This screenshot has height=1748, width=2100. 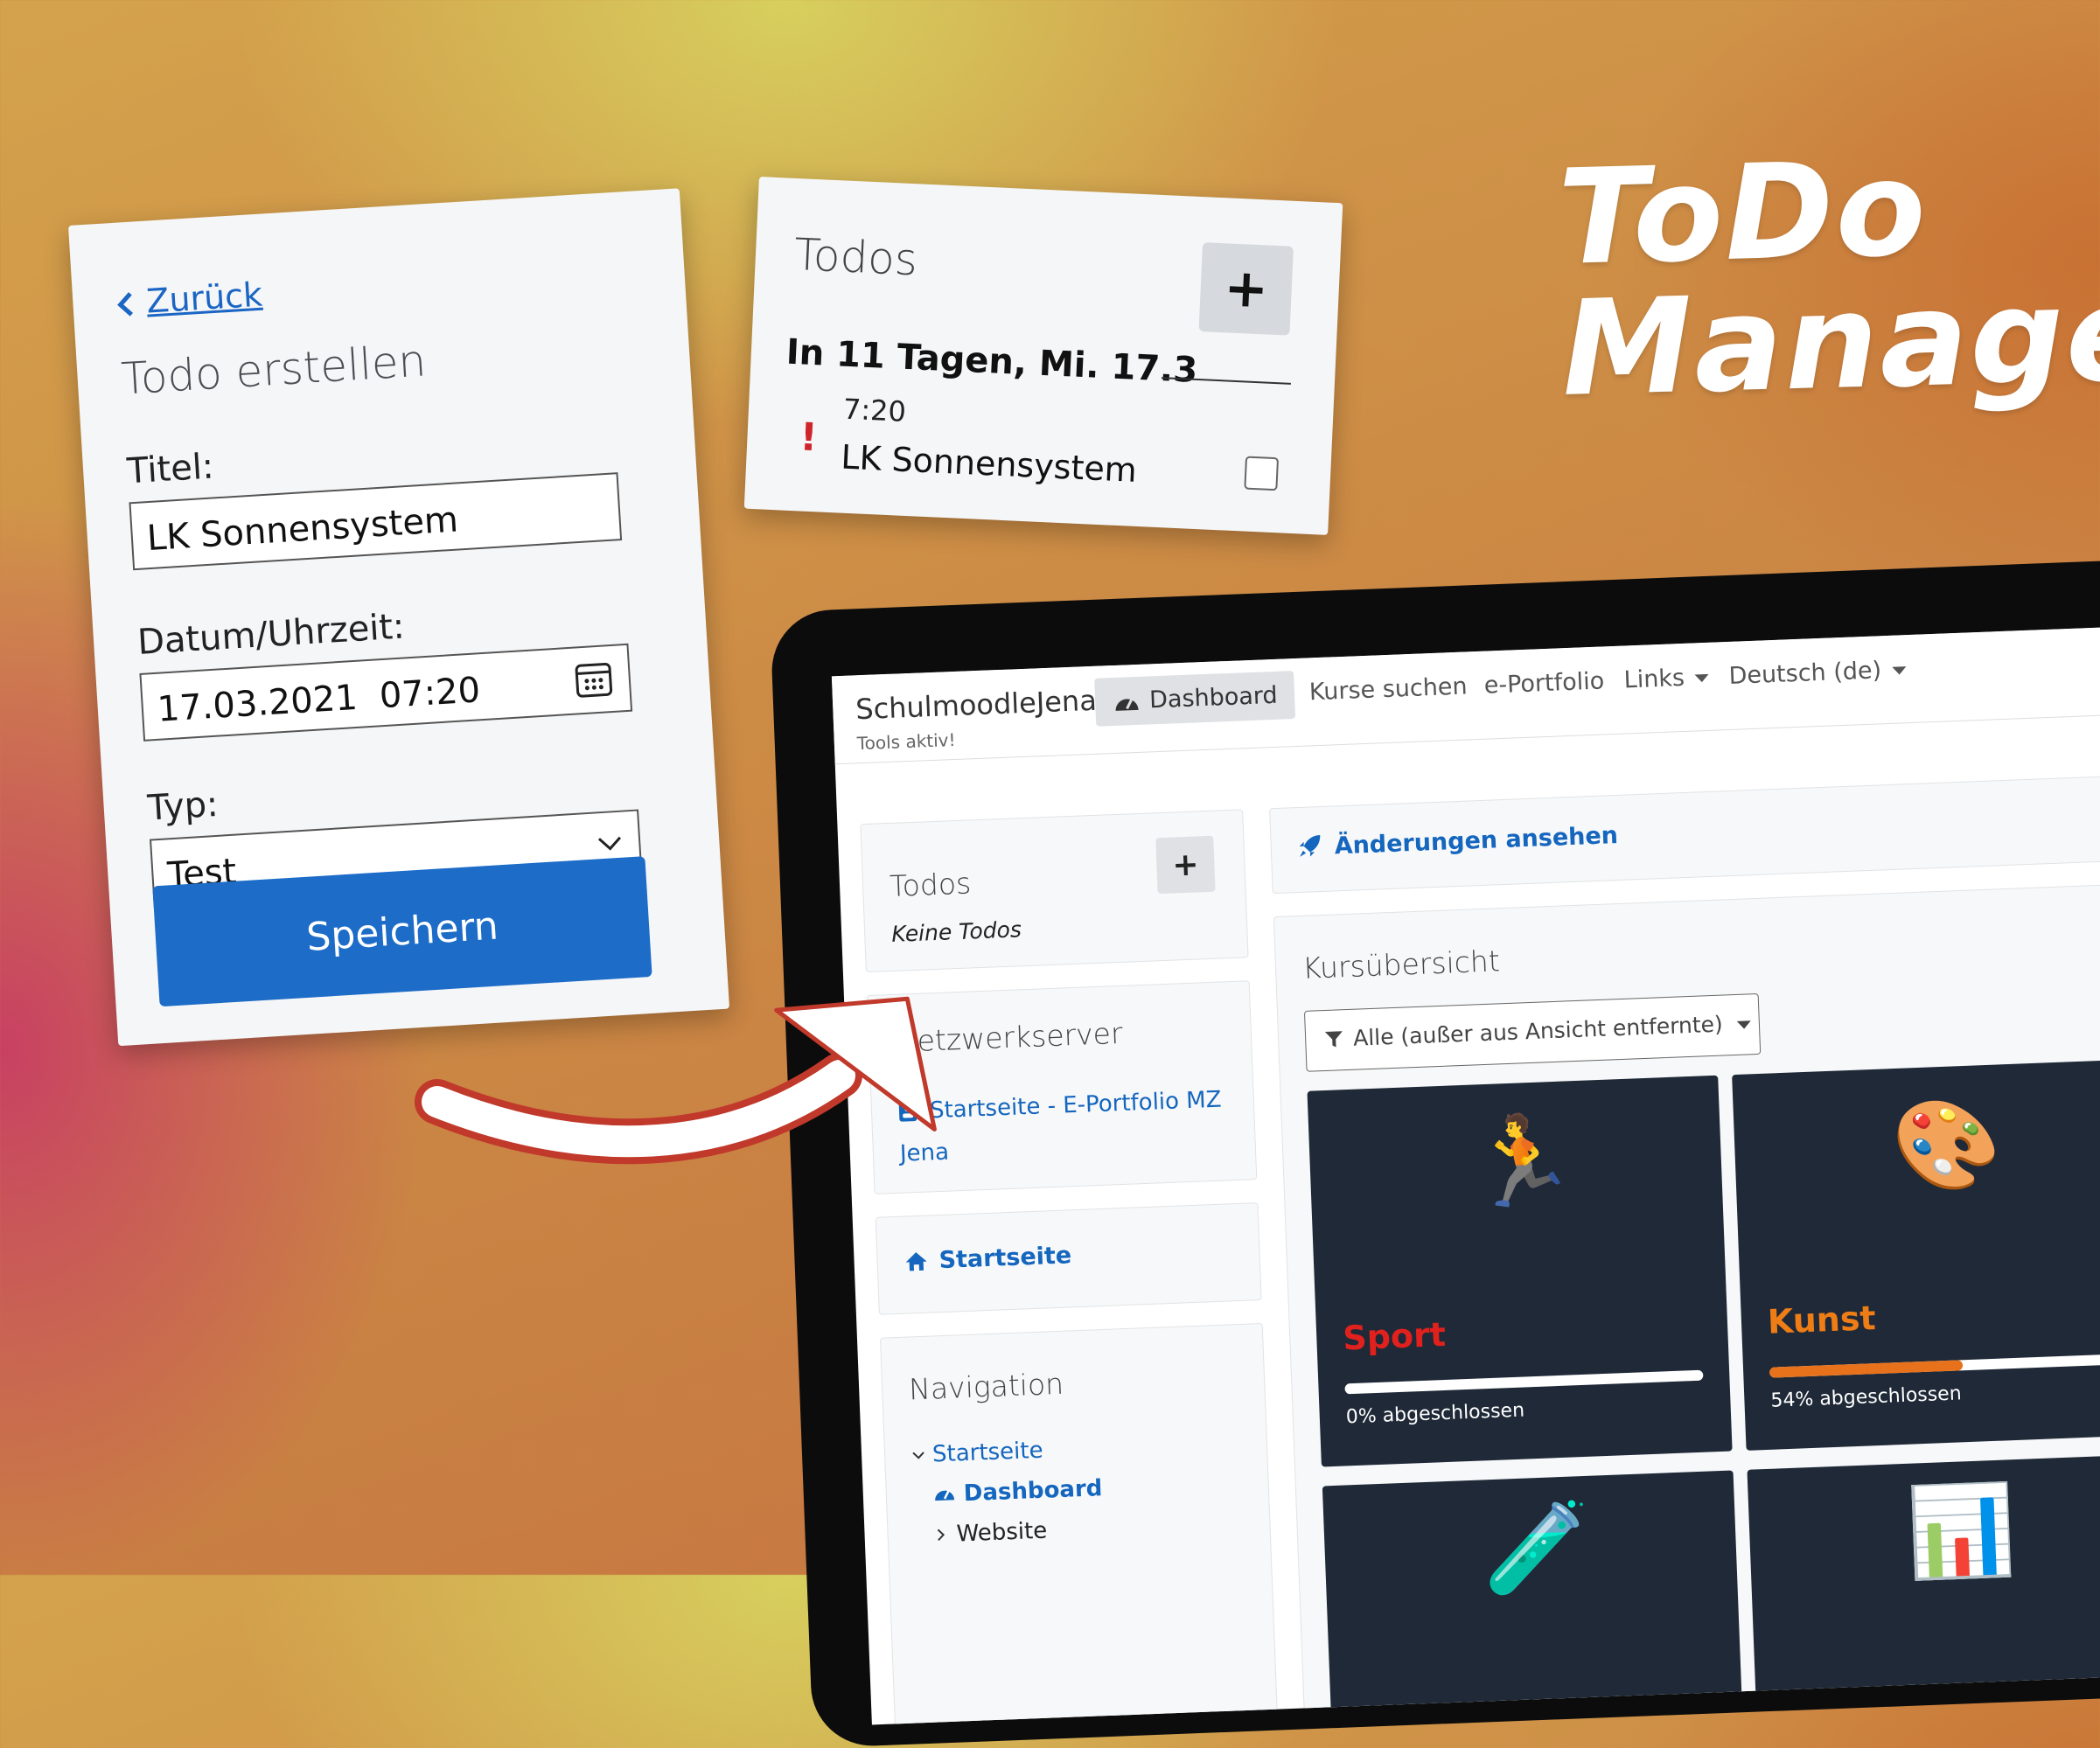 What do you see at coordinates (126, 304) in the screenshot?
I see `chevron-left-icon` at bounding box center [126, 304].